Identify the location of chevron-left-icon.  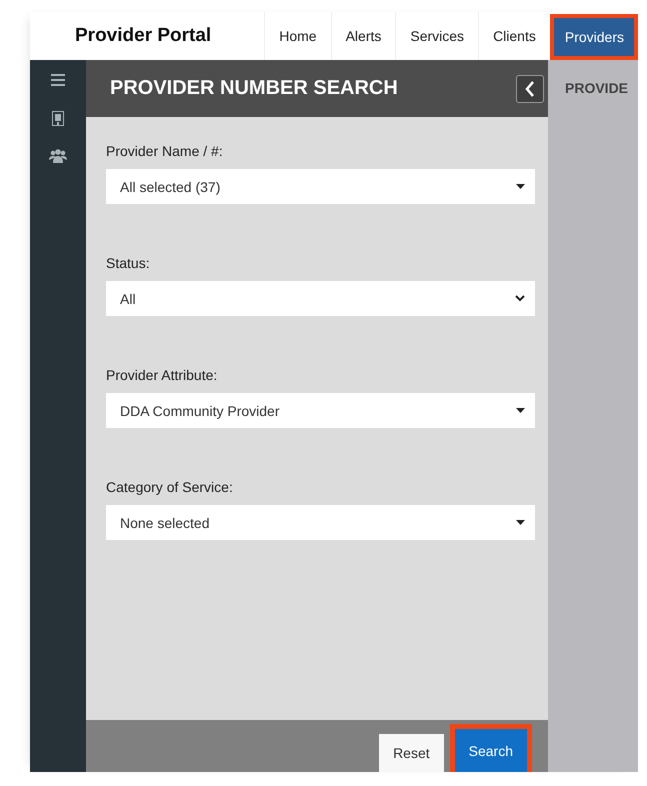
(530, 88).